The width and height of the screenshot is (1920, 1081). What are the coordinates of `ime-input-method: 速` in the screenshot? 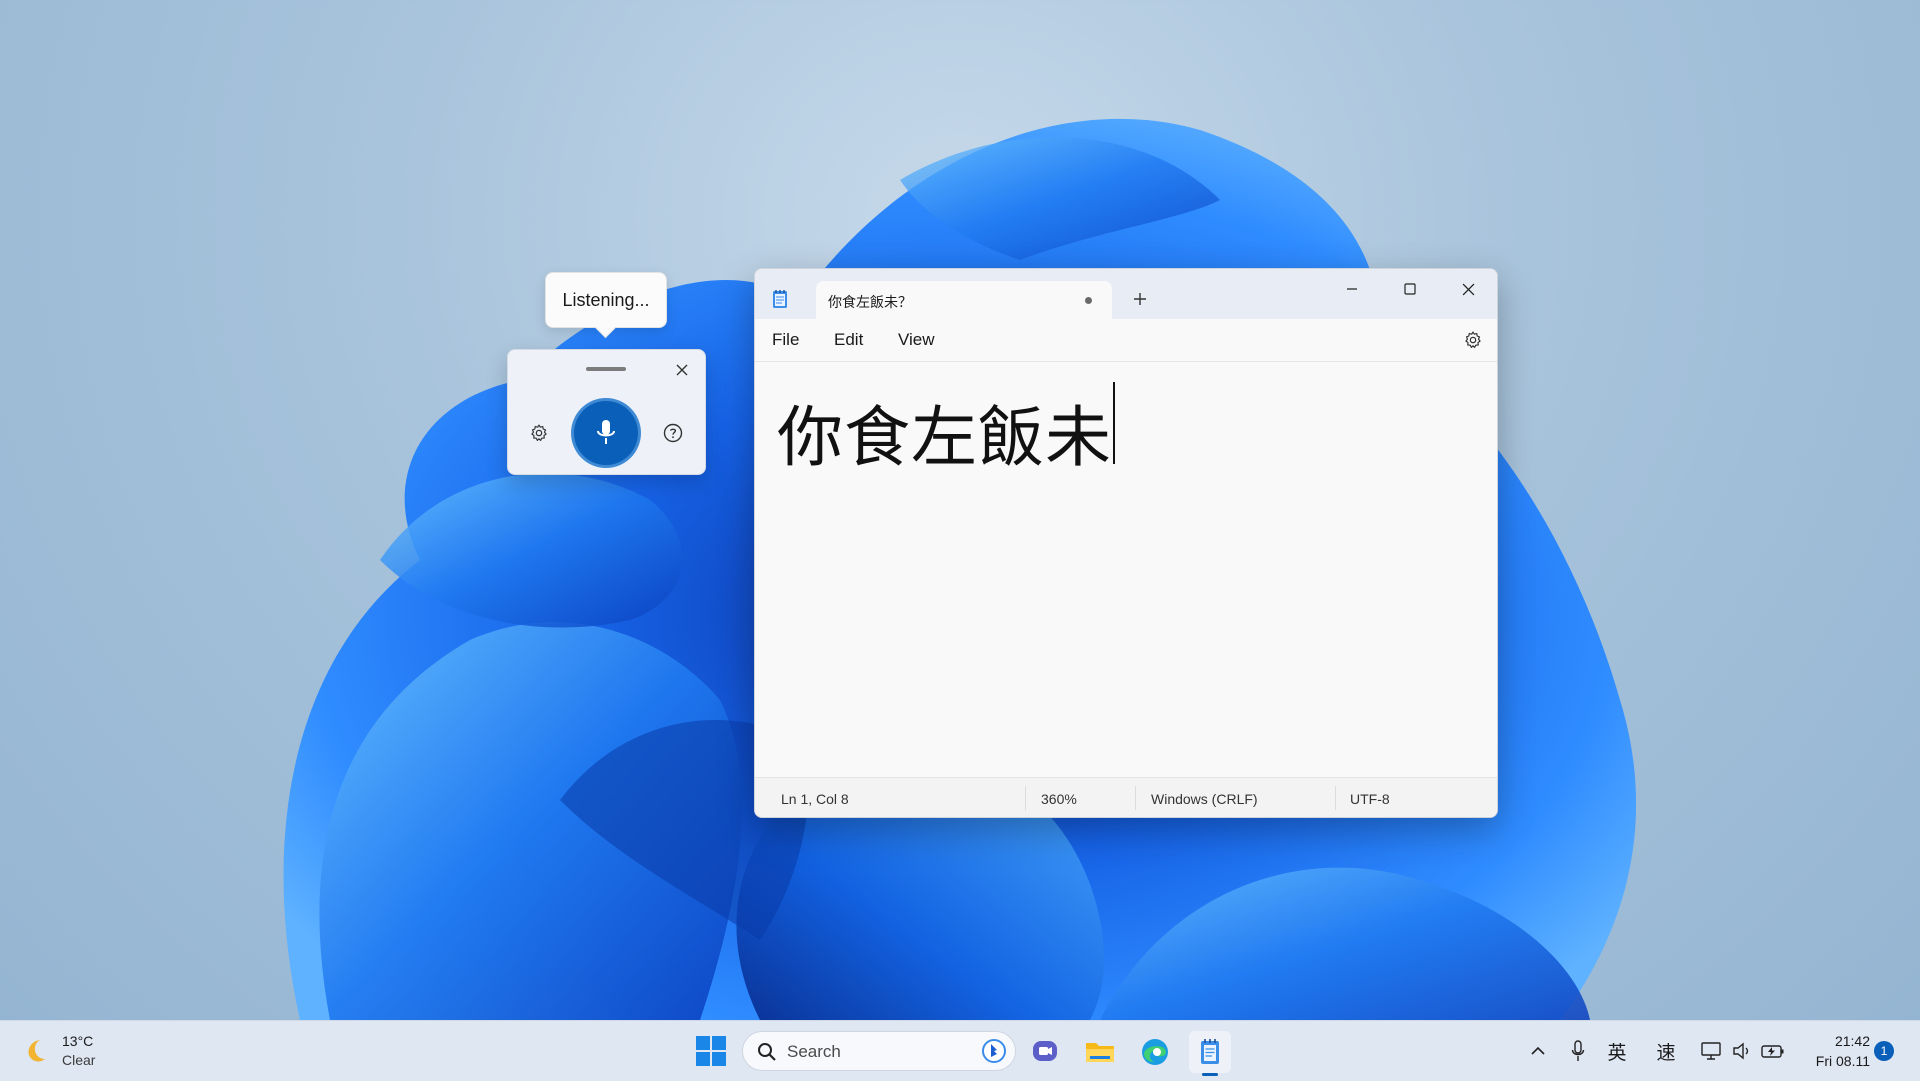 It's located at (1666, 1051).